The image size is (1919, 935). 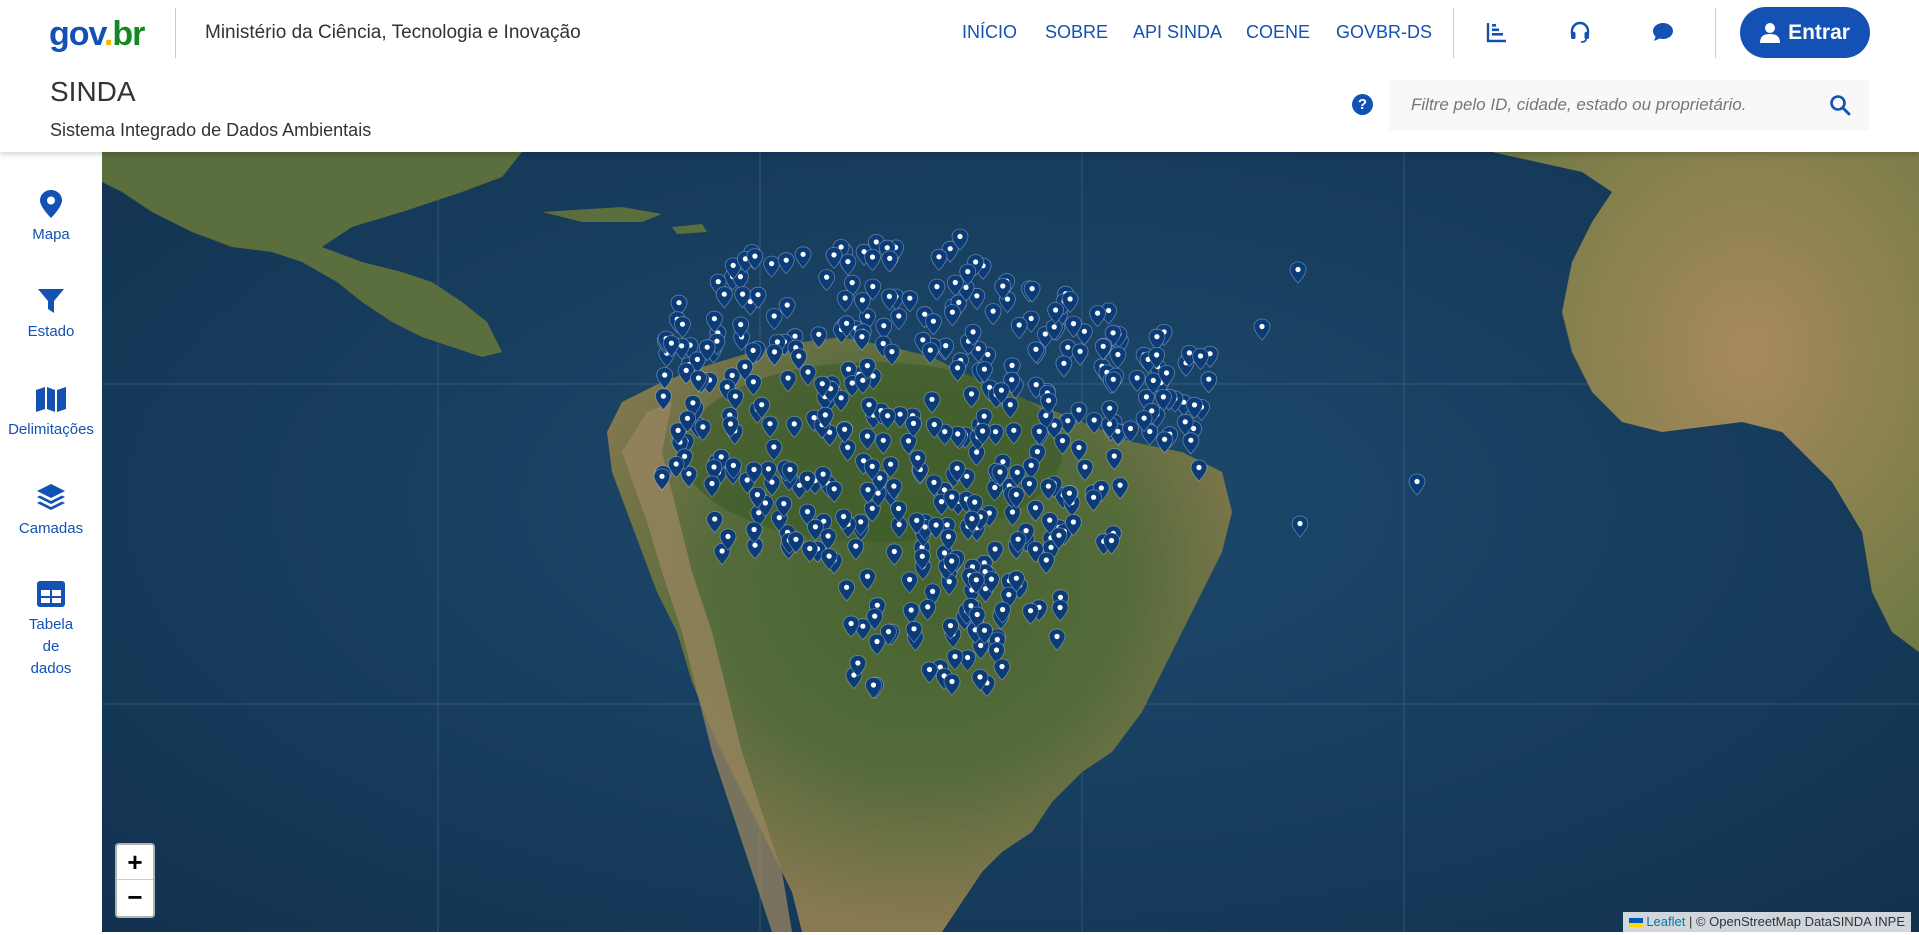 I want to click on sidebar-item-camadas: Camadas, so click(x=51, y=511).